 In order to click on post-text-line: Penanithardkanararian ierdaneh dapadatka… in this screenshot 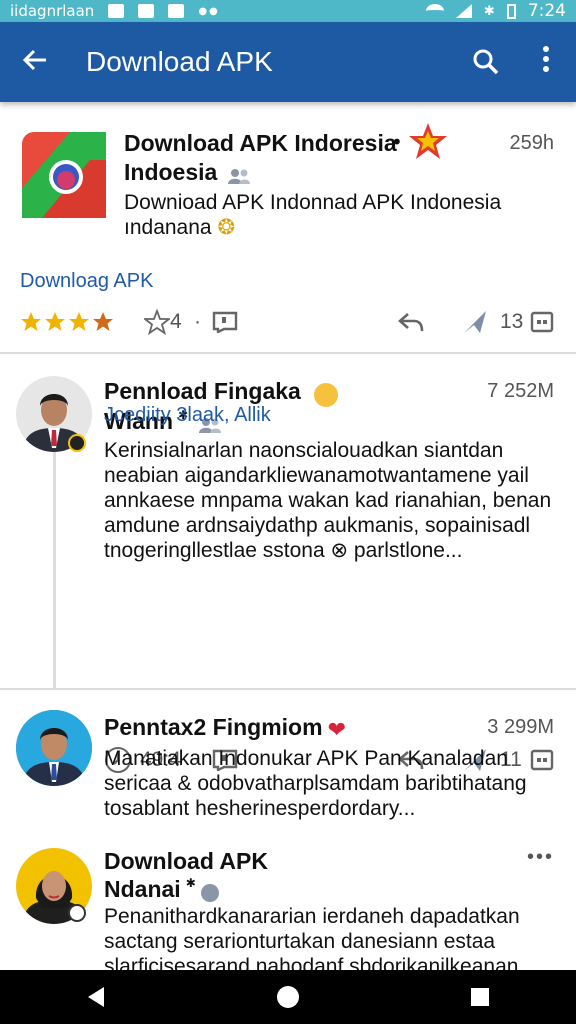, I will do `click(312, 916)`.